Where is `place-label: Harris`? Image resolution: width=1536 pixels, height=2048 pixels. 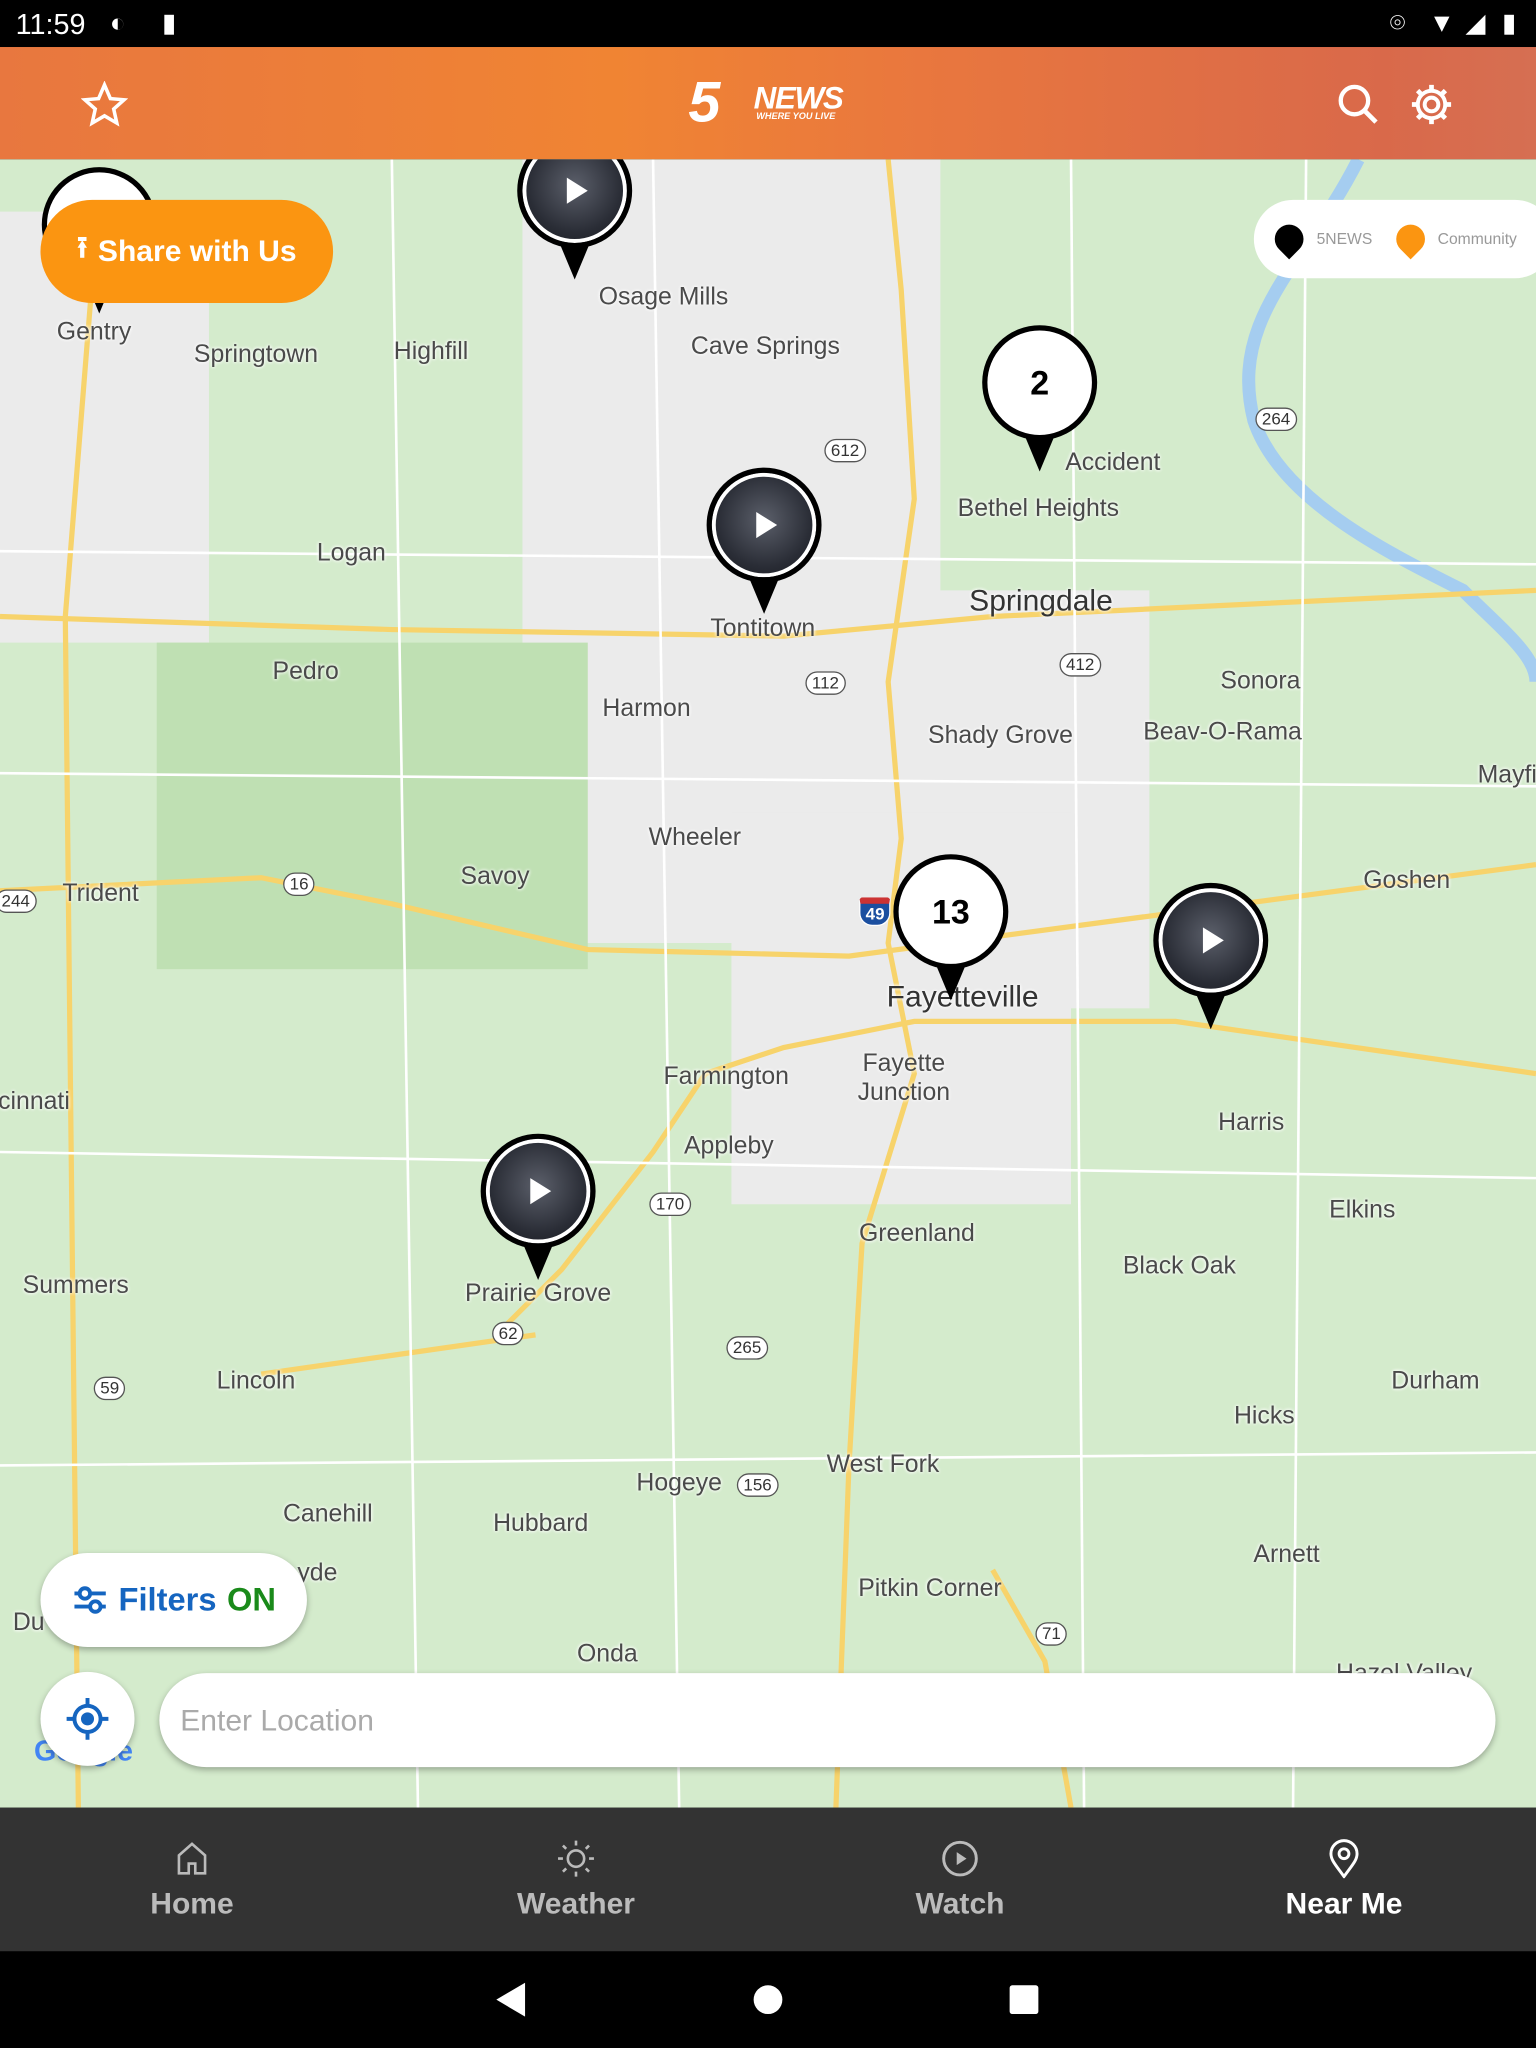
place-label: Harris is located at coordinates (1251, 1122).